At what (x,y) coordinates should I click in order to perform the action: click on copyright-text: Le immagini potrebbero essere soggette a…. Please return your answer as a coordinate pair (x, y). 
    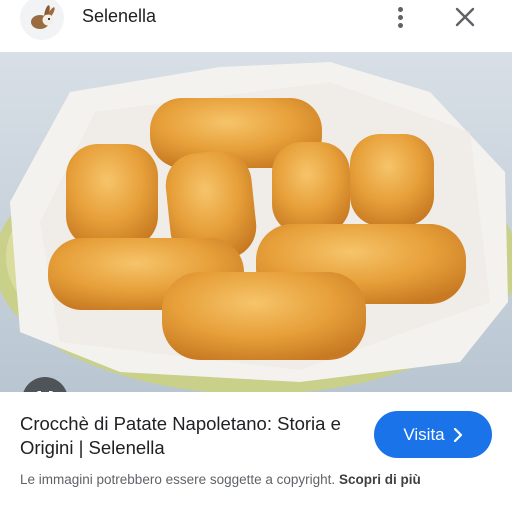
    Looking at the image, I should click on (178, 479).